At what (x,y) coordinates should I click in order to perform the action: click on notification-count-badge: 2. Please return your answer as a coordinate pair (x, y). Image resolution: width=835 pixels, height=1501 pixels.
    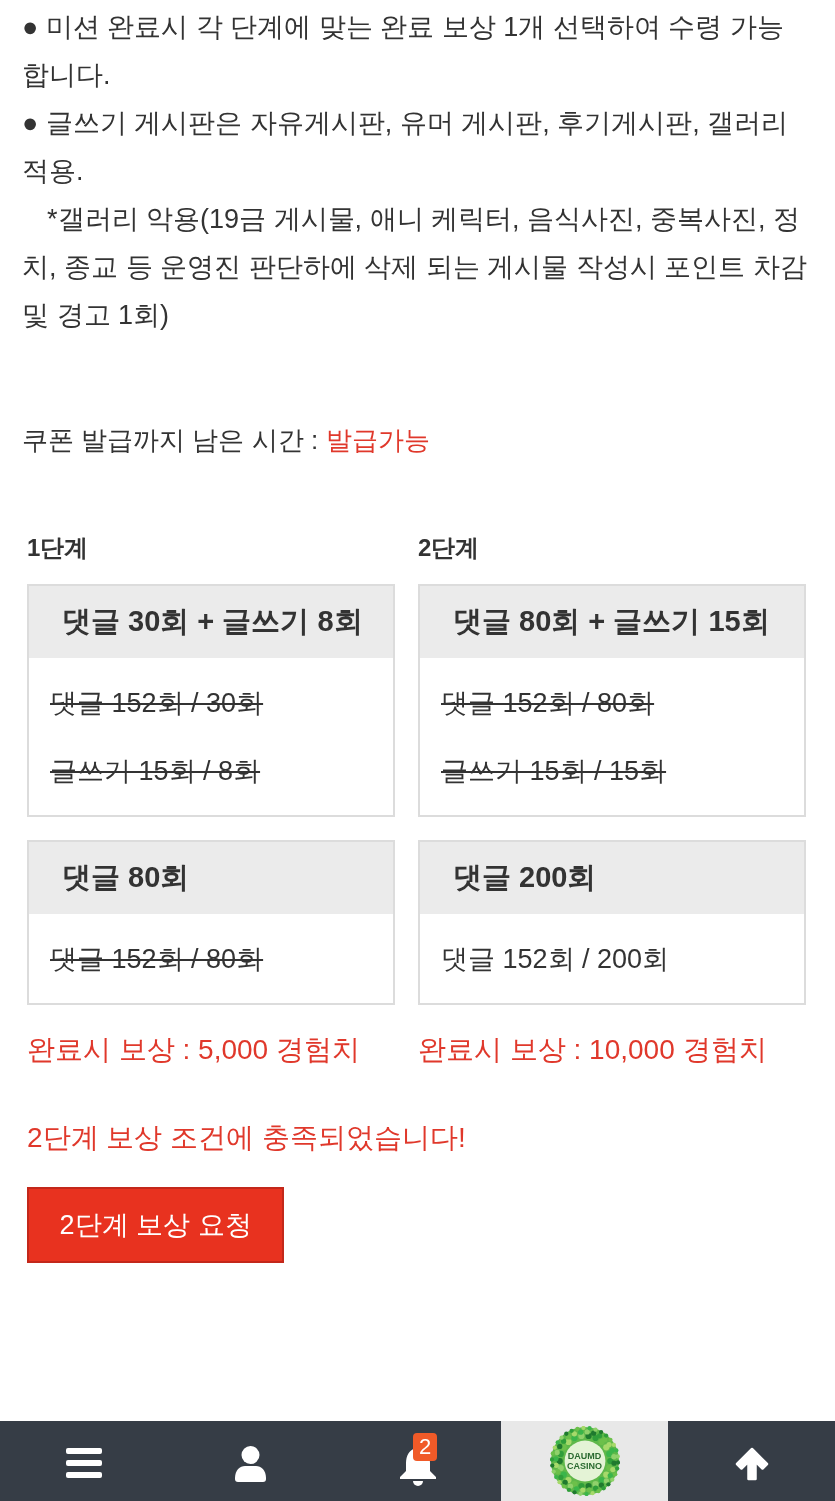
    Looking at the image, I should click on (425, 1447).